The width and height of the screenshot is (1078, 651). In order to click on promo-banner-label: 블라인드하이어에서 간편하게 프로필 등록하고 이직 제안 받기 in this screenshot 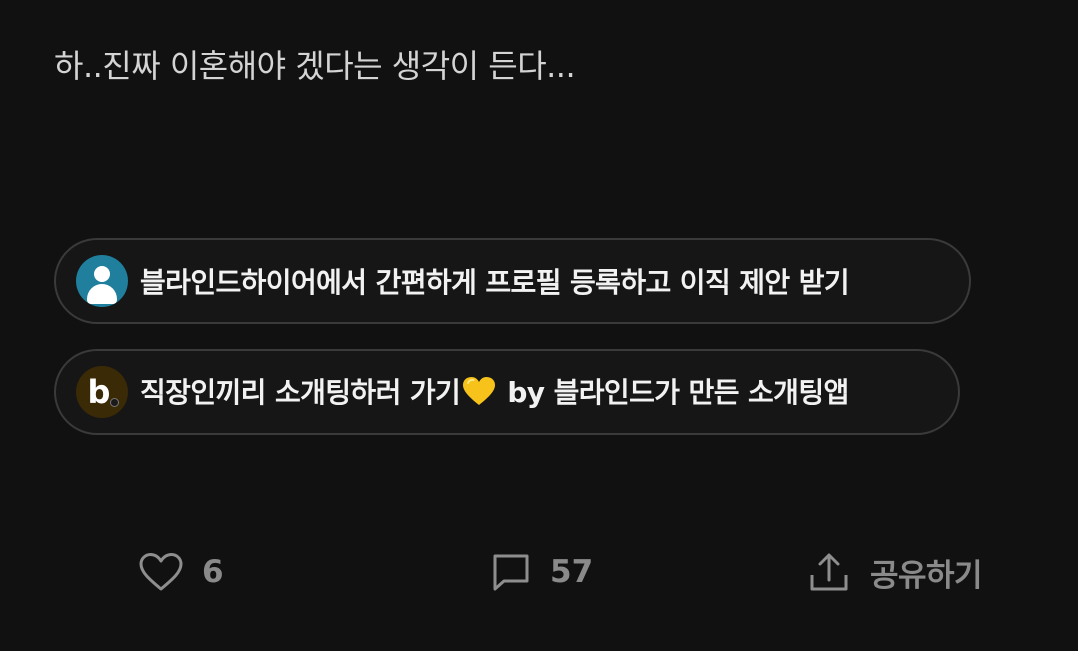, I will do `click(495, 282)`.